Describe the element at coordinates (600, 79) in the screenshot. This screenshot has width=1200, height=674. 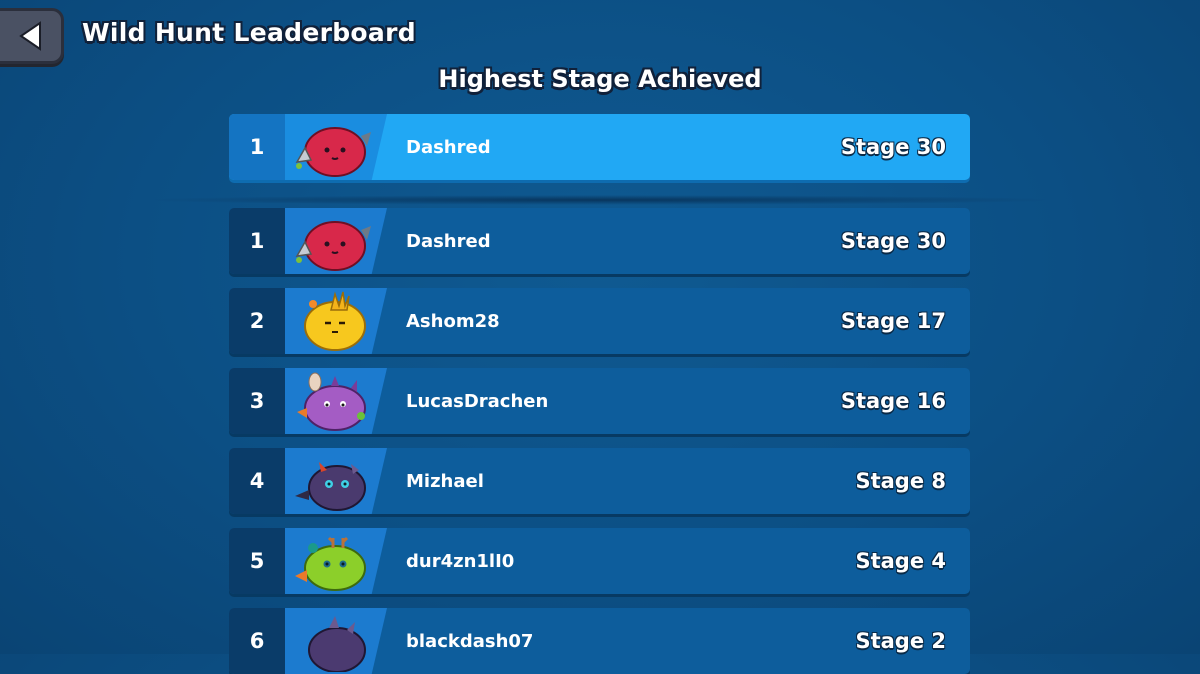
I see `leaderboard-subtitle: Highest Stage Achieved` at that location.